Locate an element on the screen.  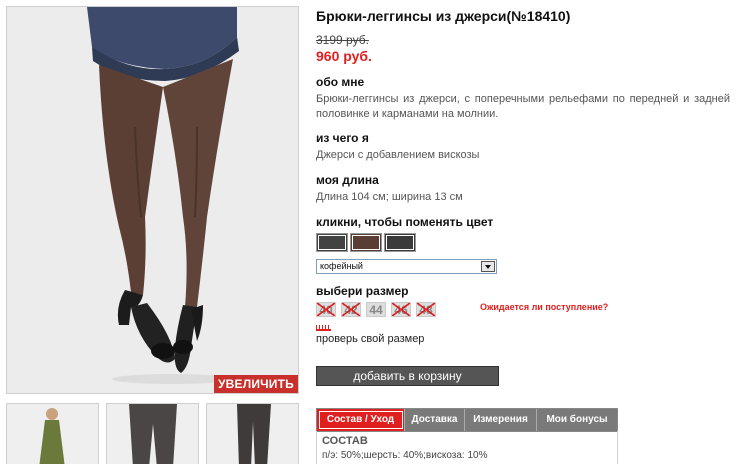
tab-composition-care: Состав / Уход is located at coordinates (361, 420).